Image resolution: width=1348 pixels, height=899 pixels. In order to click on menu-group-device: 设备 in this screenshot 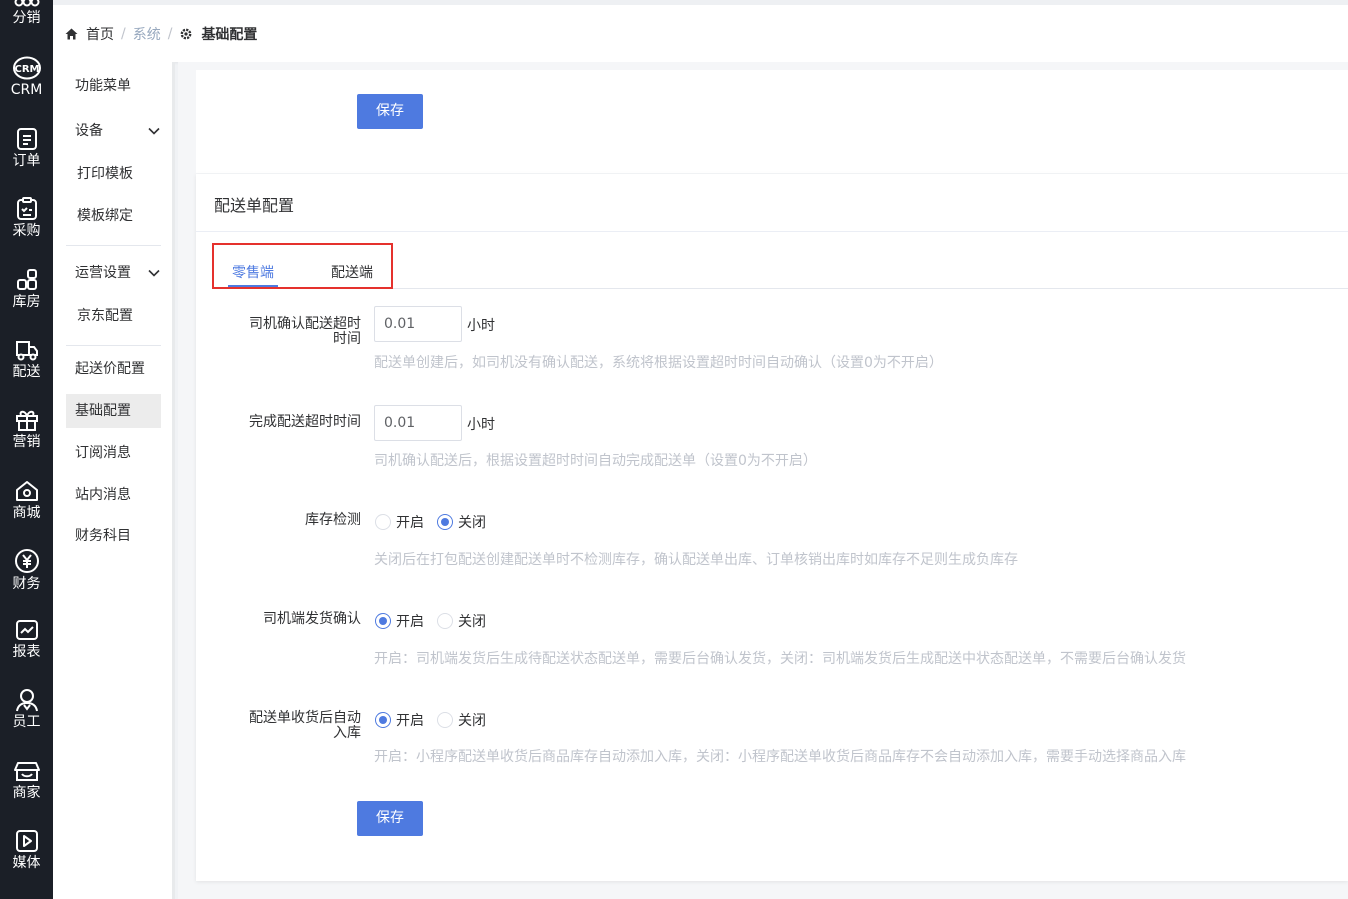, I will do `click(113, 131)`.